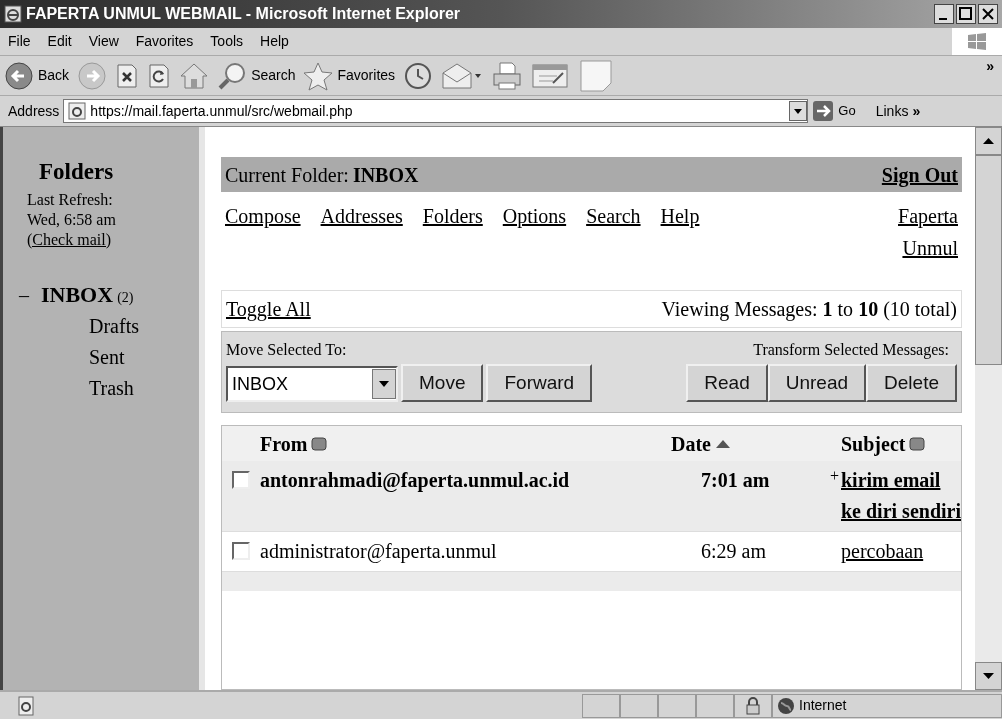 The width and height of the screenshot is (1002, 719). I want to click on toolbar-label: Search, so click(273, 75).